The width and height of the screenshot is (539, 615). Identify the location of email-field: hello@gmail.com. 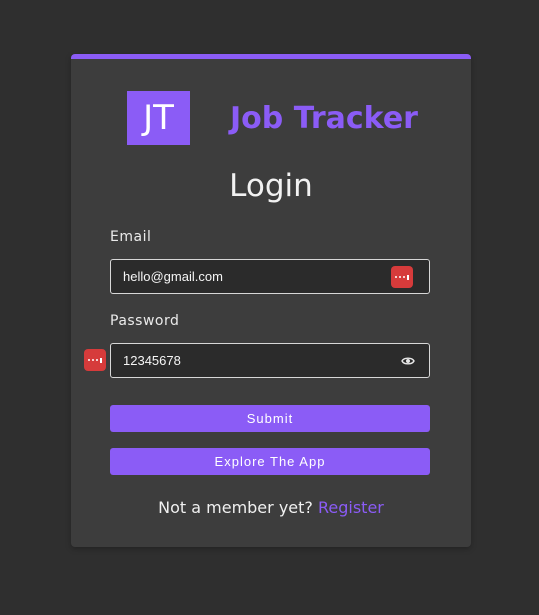
(270, 276).